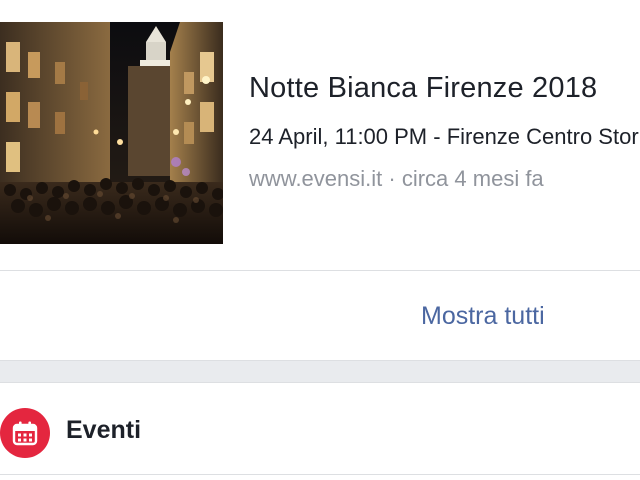 The width and height of the screenshot is (640, 480). I want to click on event-title: Notte Bianca Firenze 2018, so click(423, 88).